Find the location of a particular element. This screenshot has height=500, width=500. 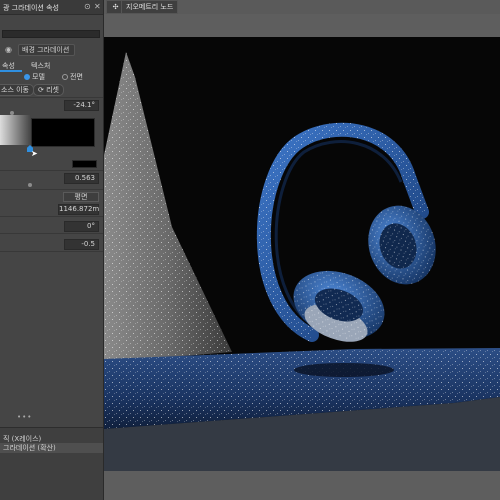

cursor-icon: ➤ is located at coordinates (34, 153).